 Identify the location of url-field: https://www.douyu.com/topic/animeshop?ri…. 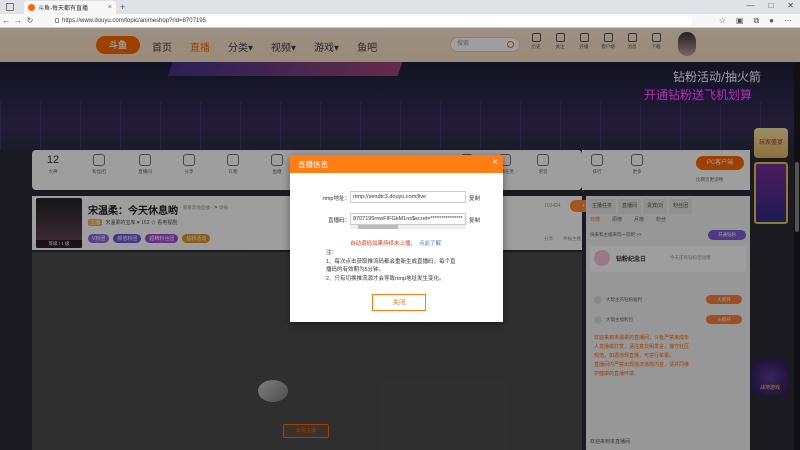
(372, 21).